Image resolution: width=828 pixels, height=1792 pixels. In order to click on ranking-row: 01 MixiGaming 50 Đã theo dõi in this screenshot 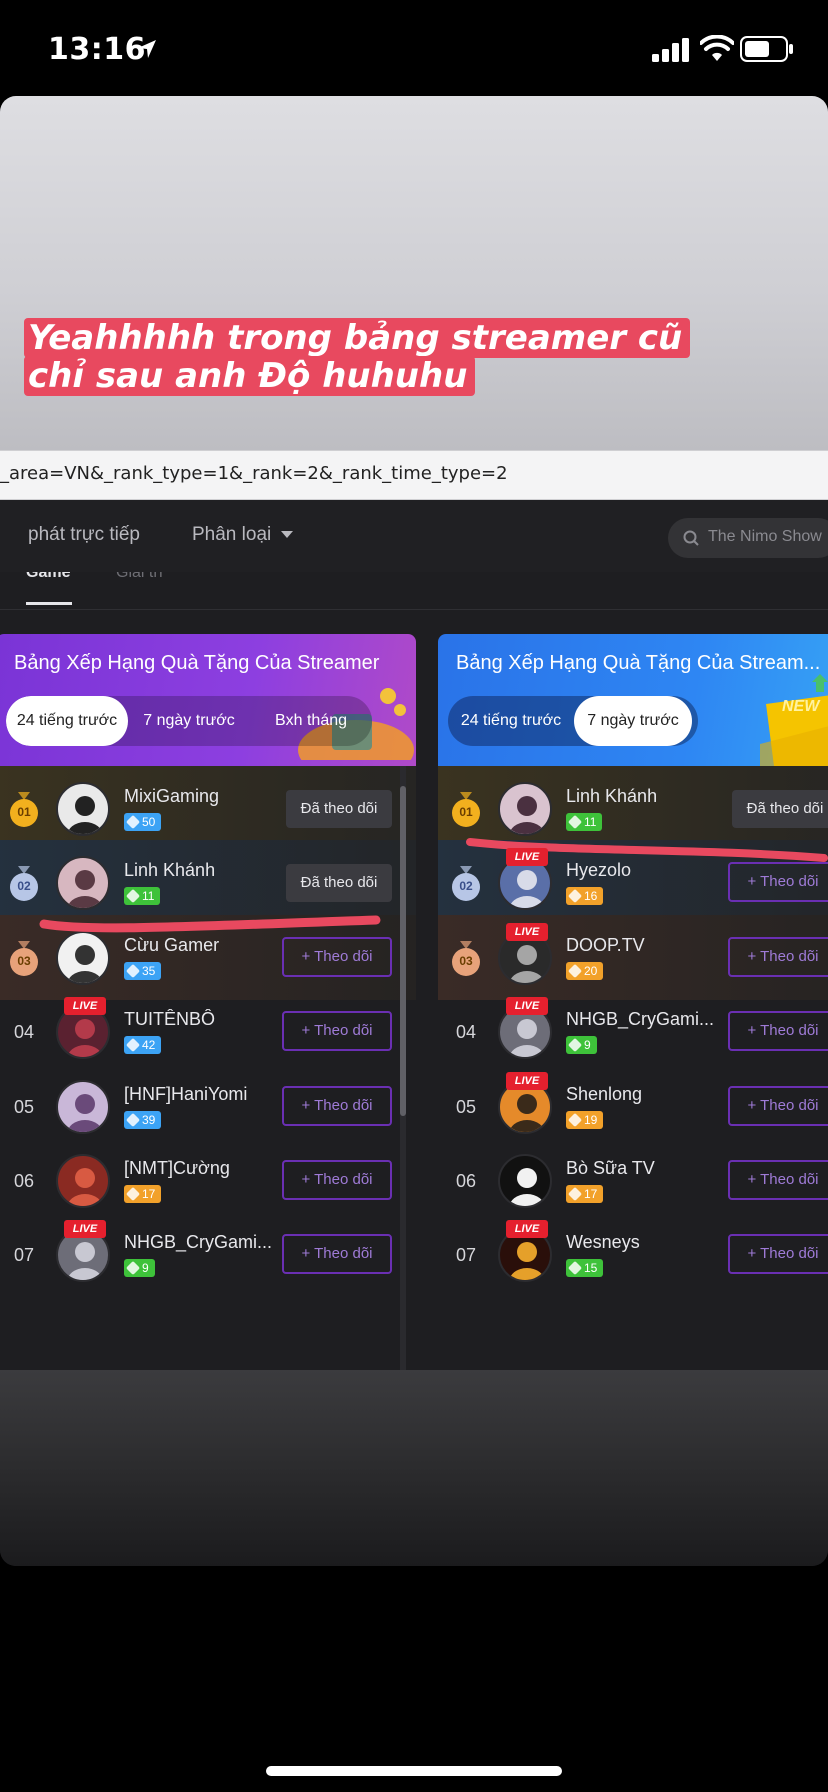, I will do `click(208, 808)`.